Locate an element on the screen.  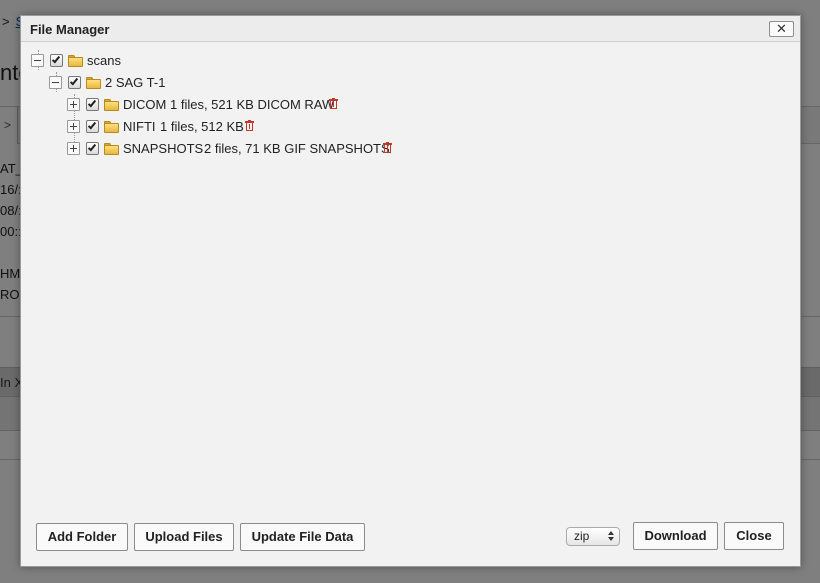
file-info: 2 files, 71 KB GIF SNAPSHOTS is located at coordinates (297, 148).